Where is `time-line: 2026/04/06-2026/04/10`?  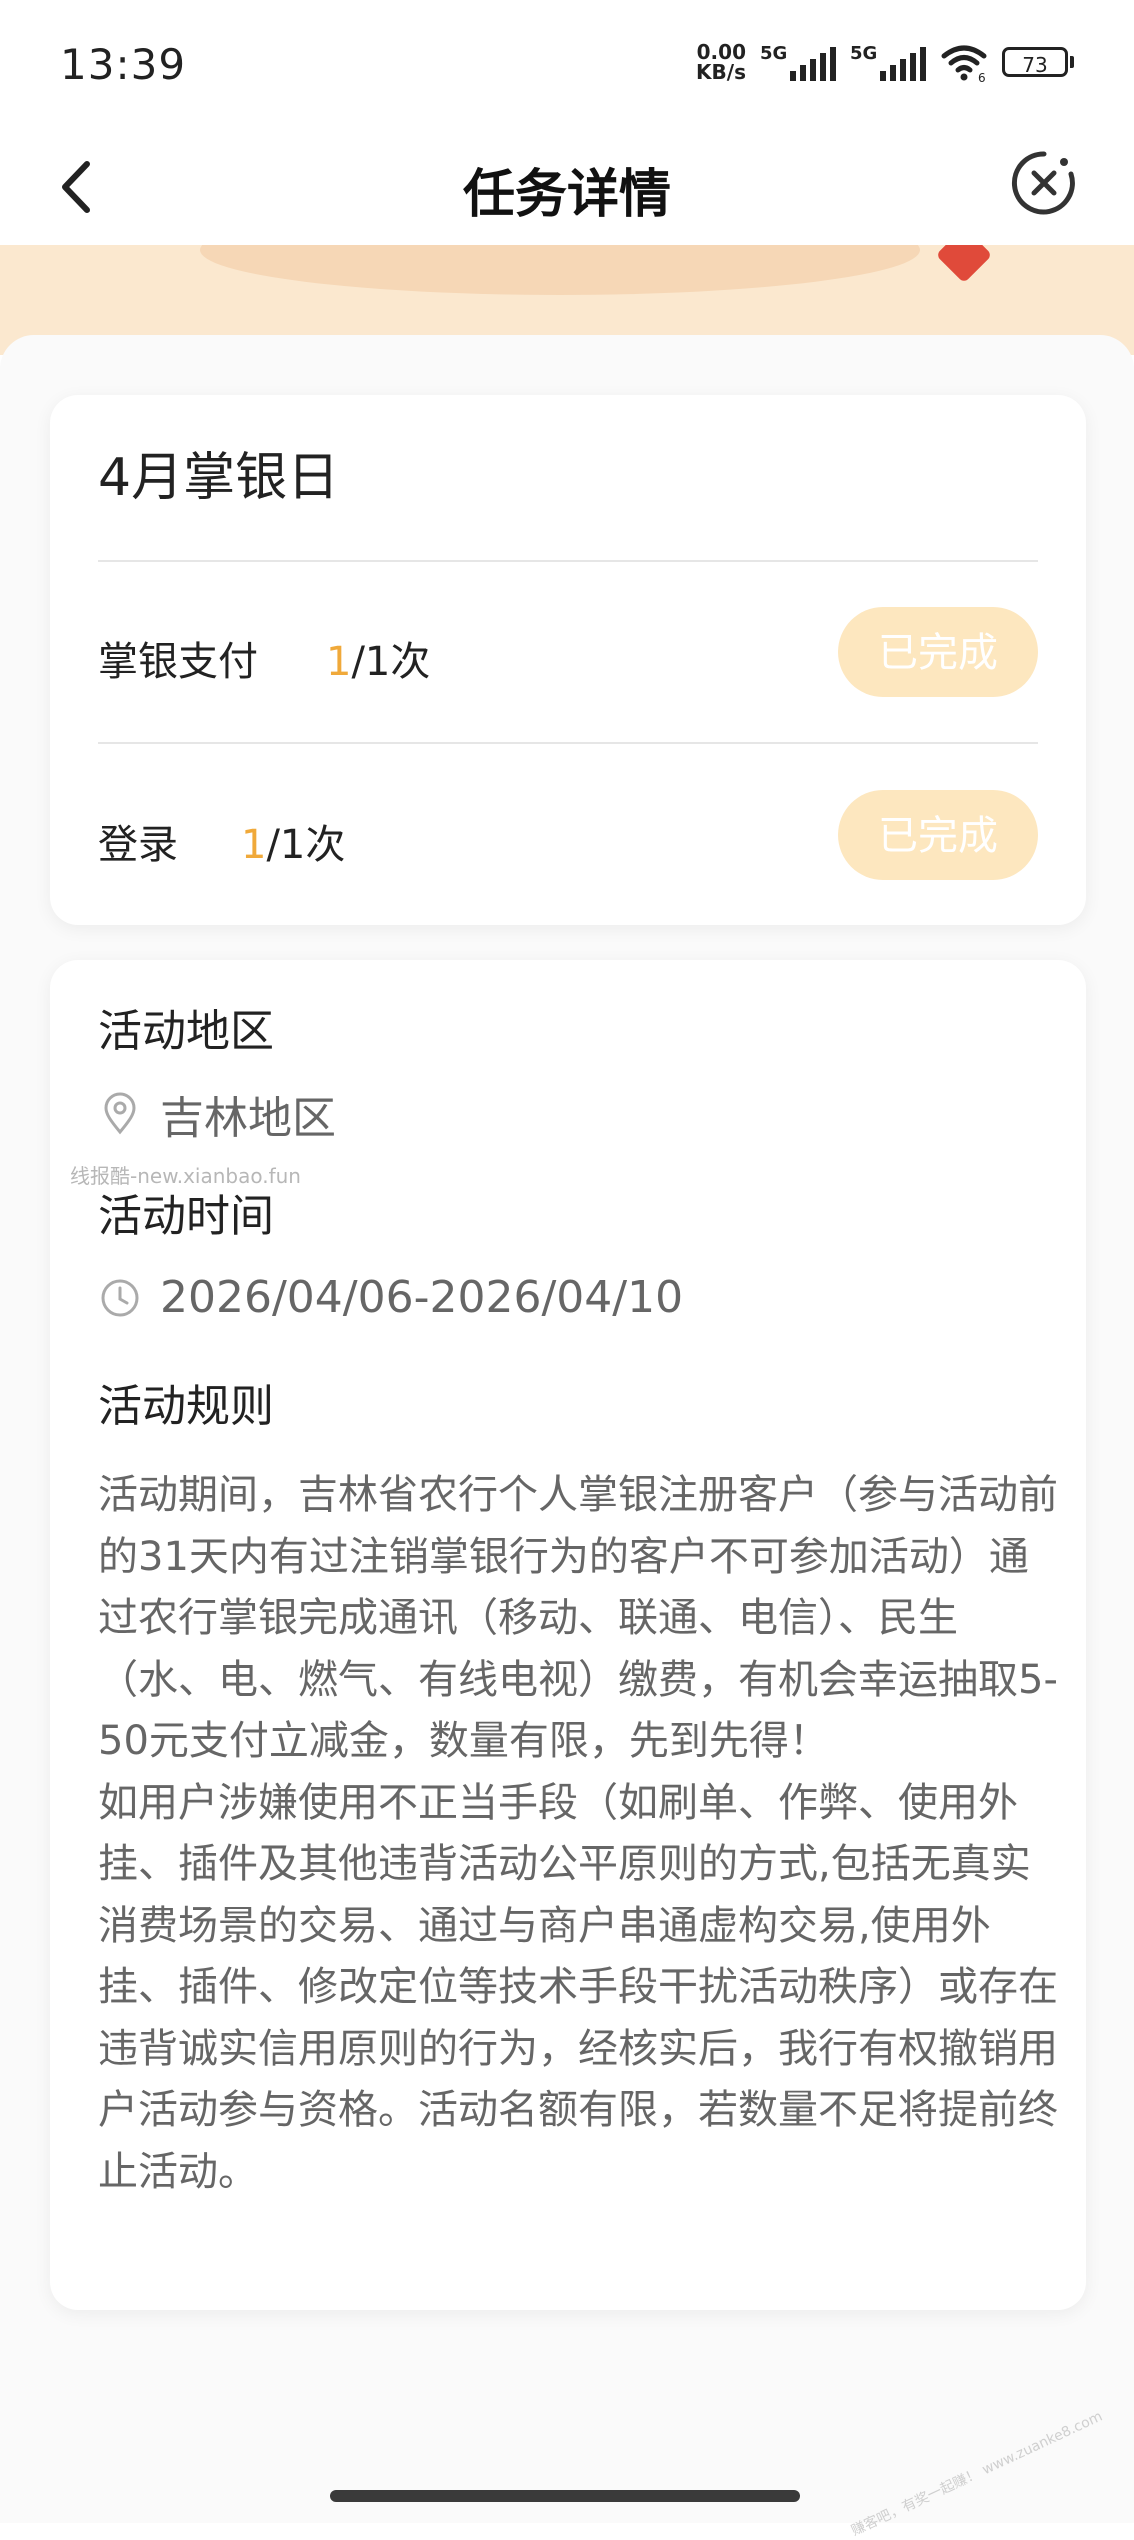
time-line: 2026/04/06-2026/04/10 is located at coordinates (390, 1297).